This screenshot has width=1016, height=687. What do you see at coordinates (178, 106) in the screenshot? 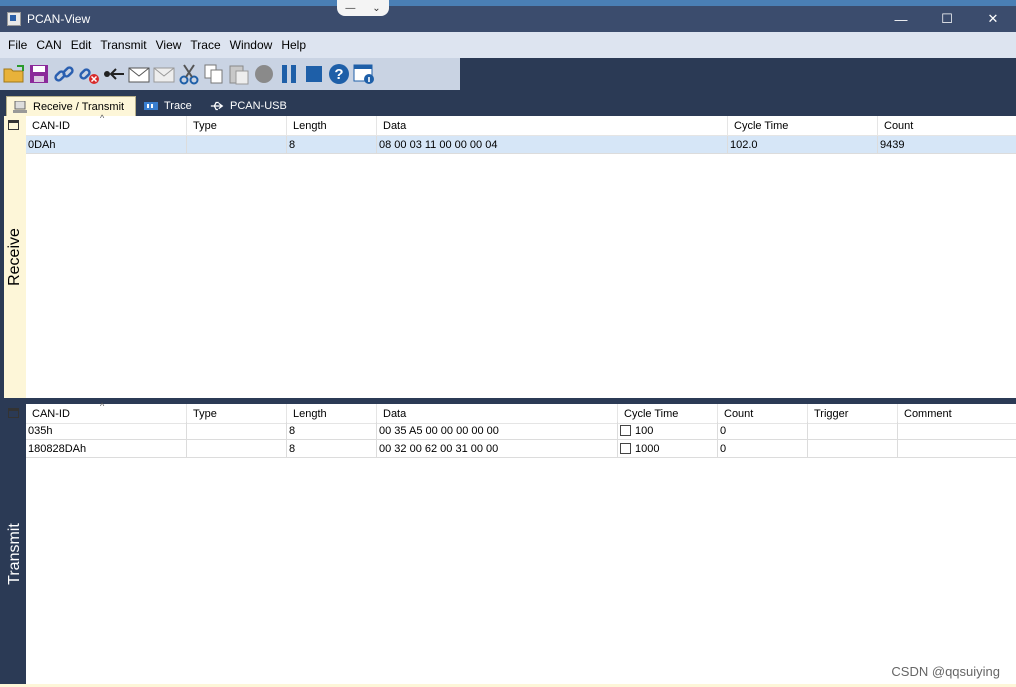
I see `tab-label: Trace` at bounding box center [178, 106].